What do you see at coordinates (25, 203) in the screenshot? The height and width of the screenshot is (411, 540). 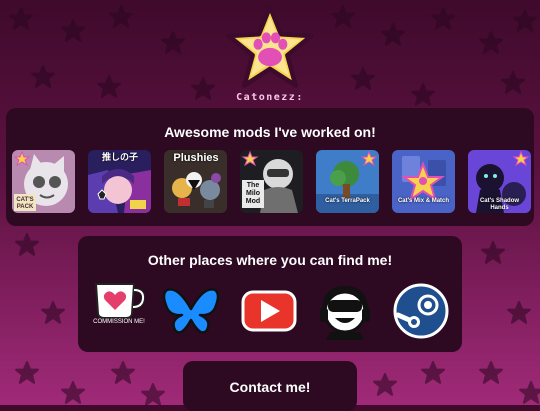 I see `mod-label: CAT'S PACK` at bounding box center [25, 203].